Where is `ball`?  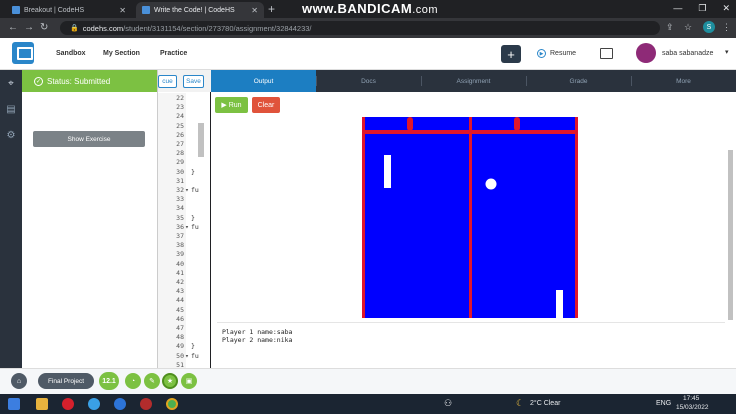 ball is located at coordinates (491, 184).